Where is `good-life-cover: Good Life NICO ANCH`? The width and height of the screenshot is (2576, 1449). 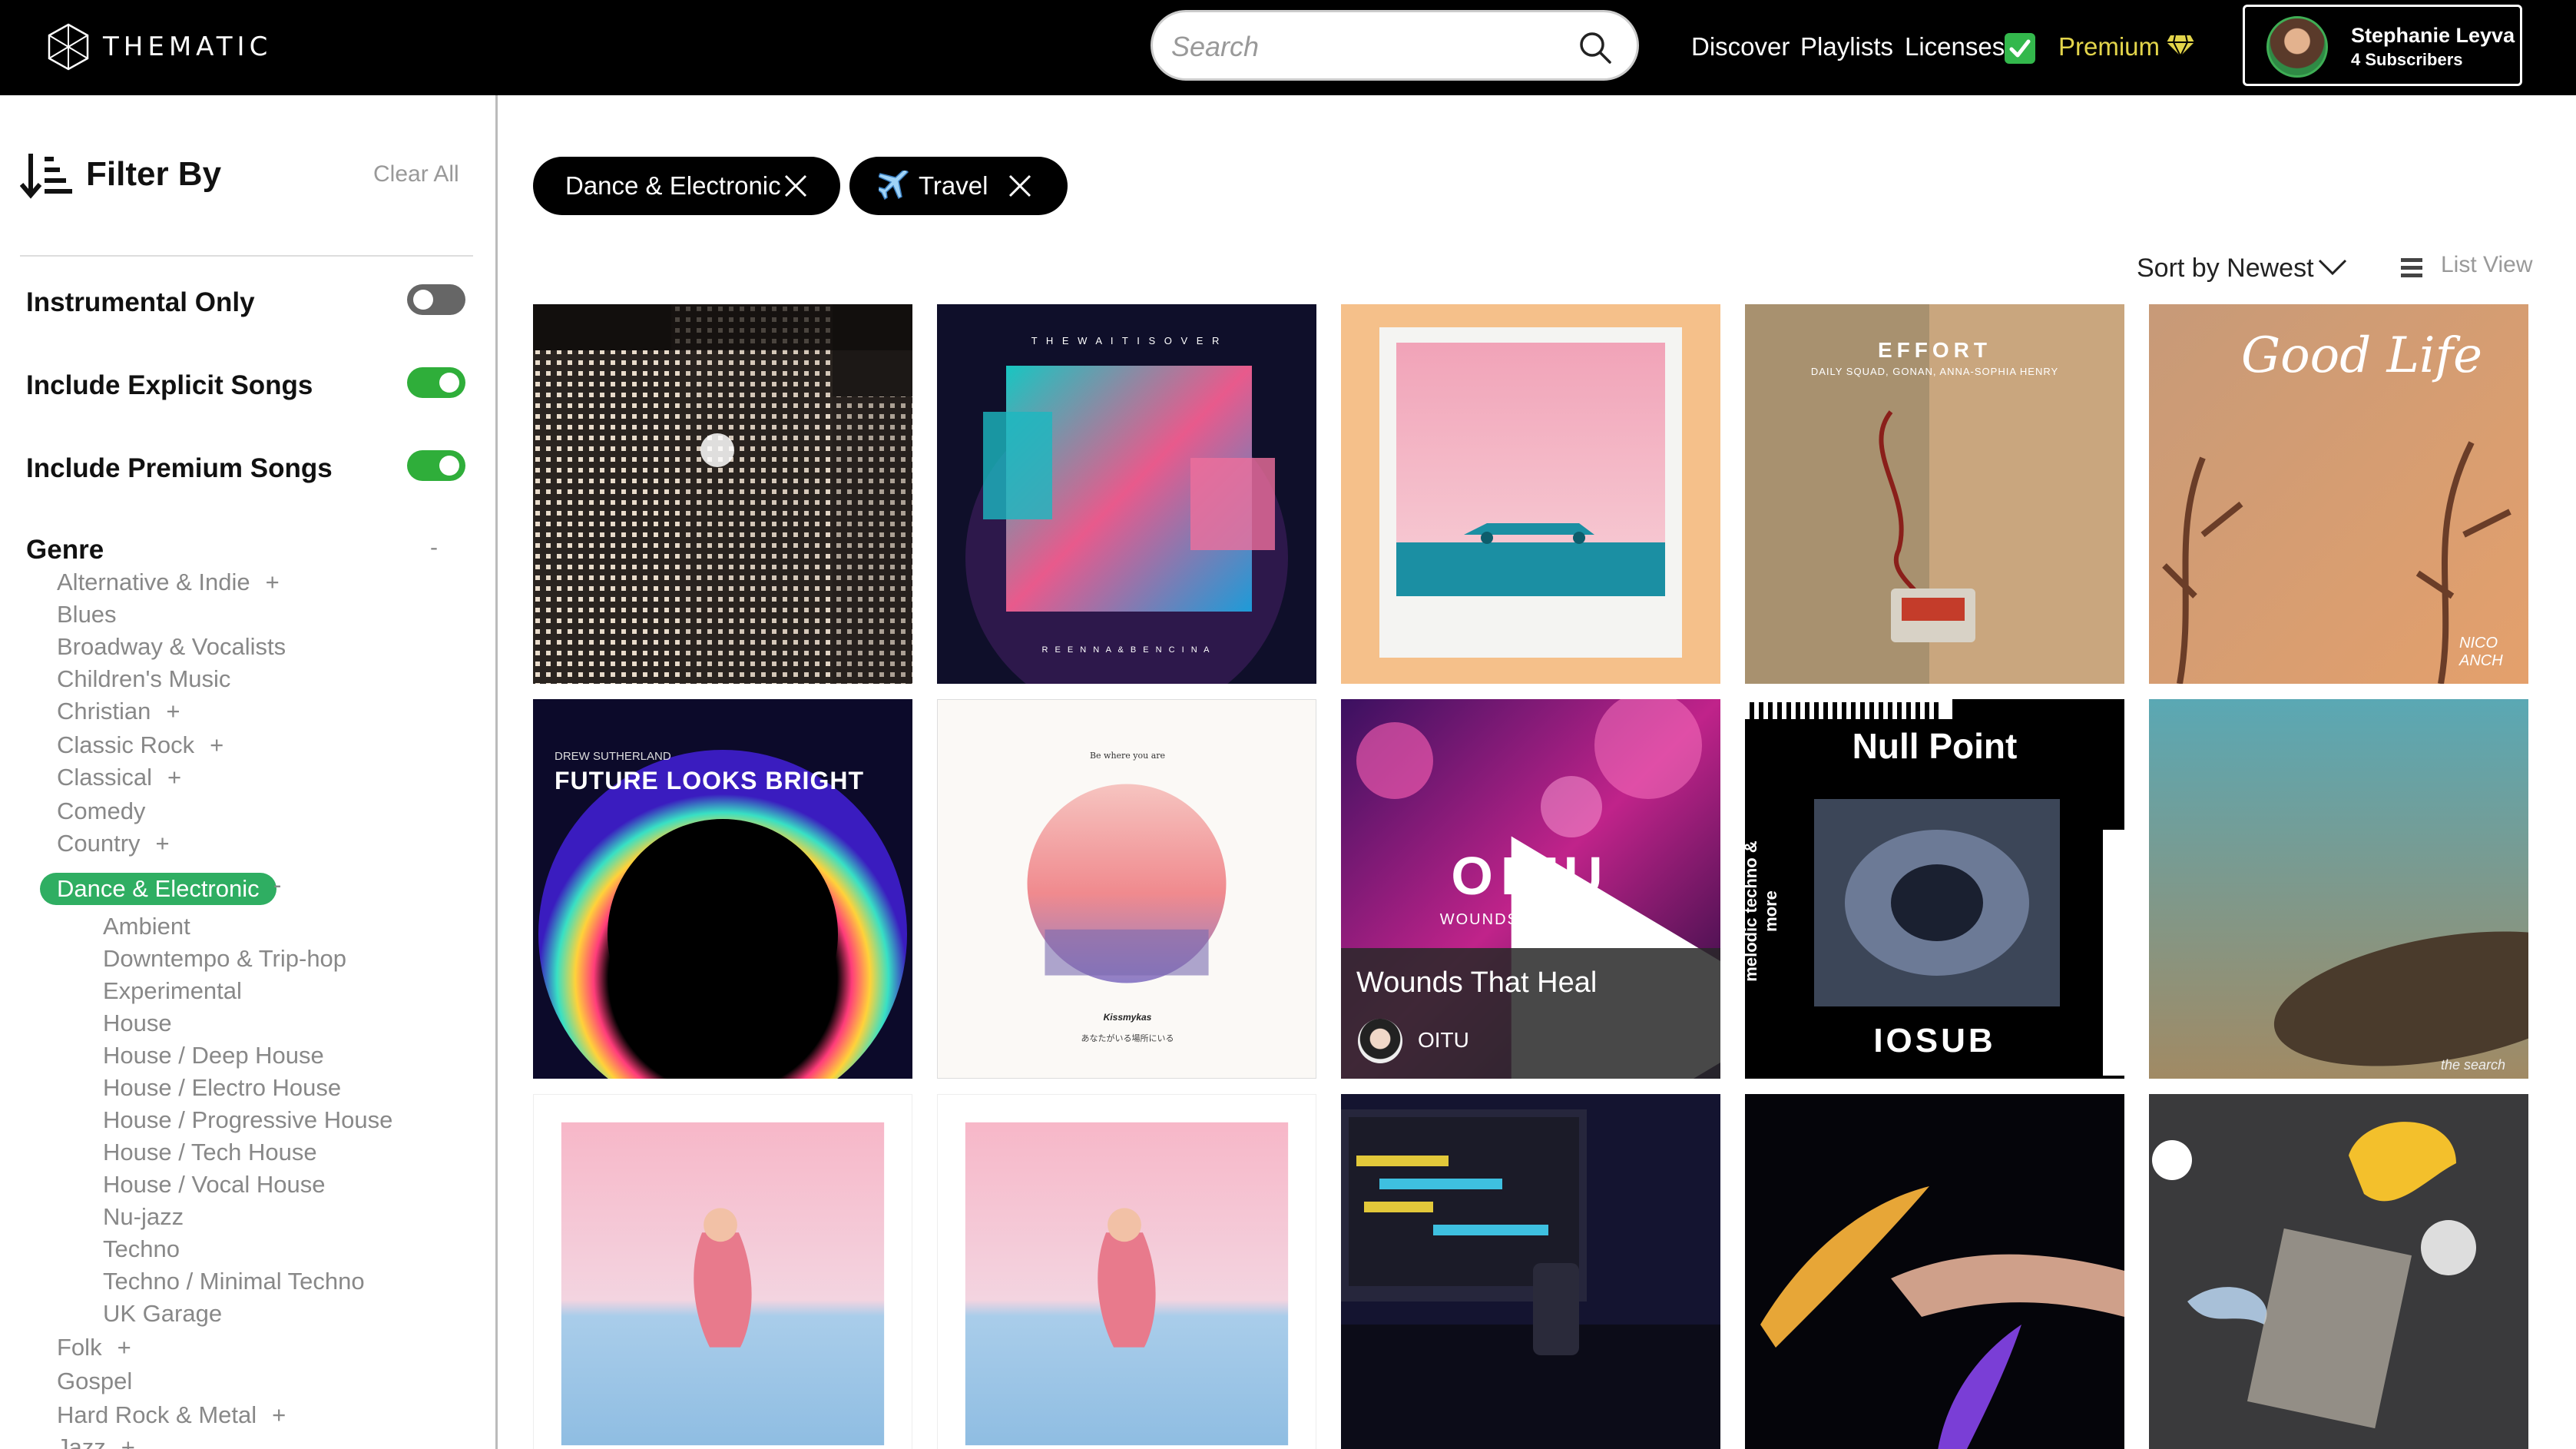 good-life-cover: Good Life NICO ANCH is located at coordinates (2339, 494).